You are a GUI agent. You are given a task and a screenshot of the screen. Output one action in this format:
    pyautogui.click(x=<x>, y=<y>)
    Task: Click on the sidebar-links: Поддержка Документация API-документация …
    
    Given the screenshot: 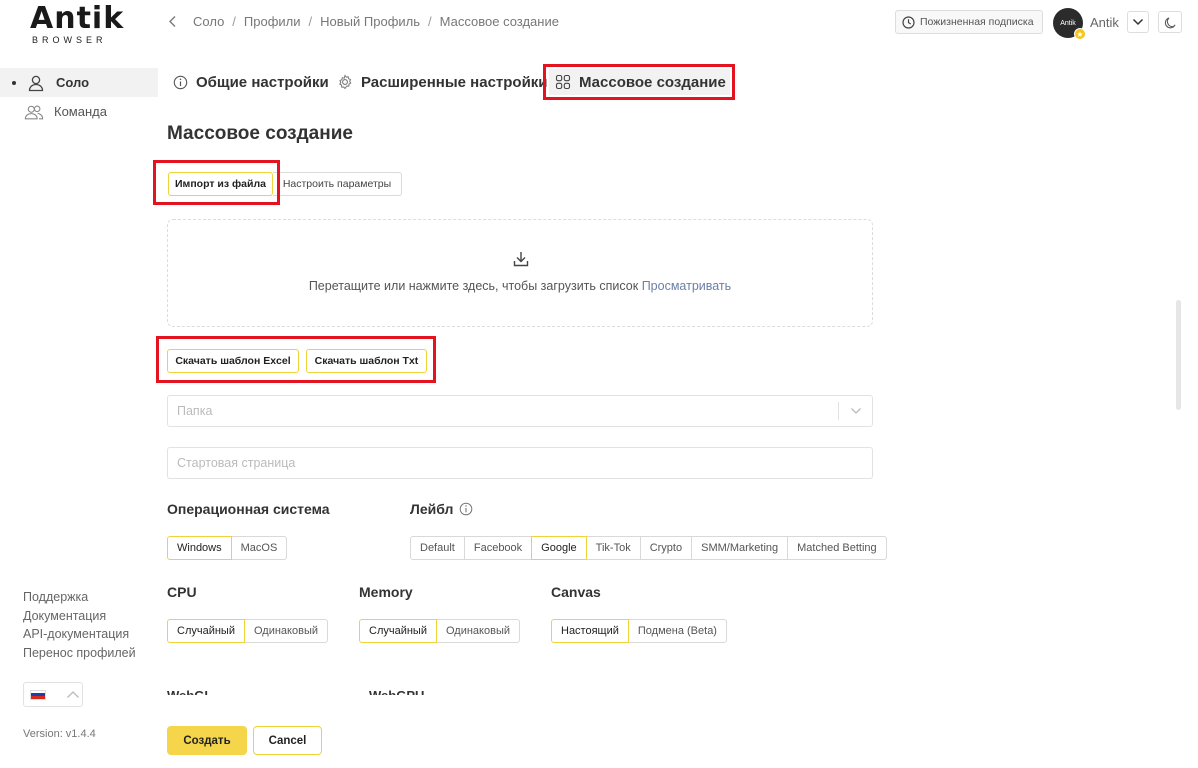 What is the action you would take?
    pyautogui.click(x=79, y=625)
    